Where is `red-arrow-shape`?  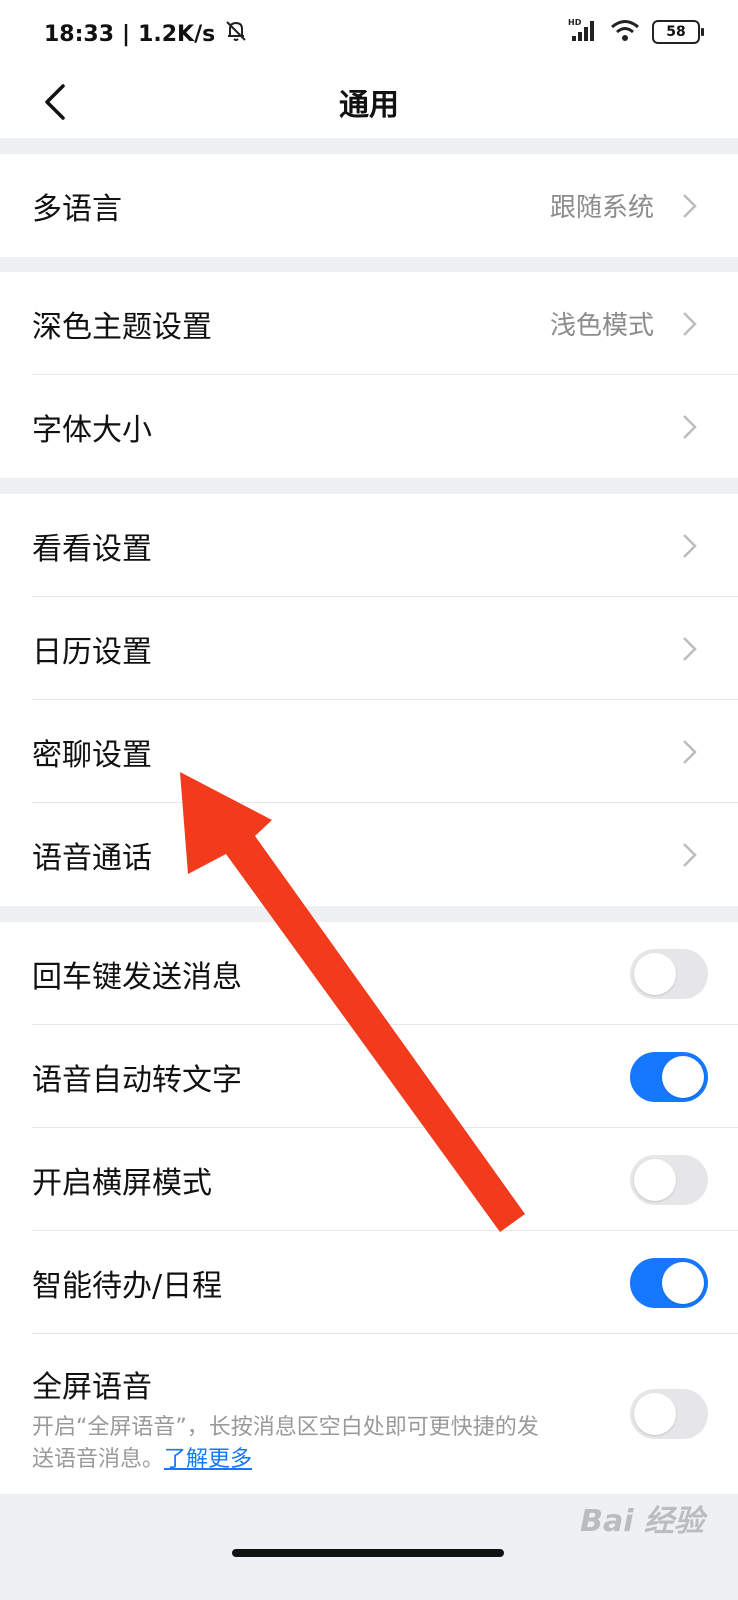
red-arrow-shape is located at coordinates (352, 1002).